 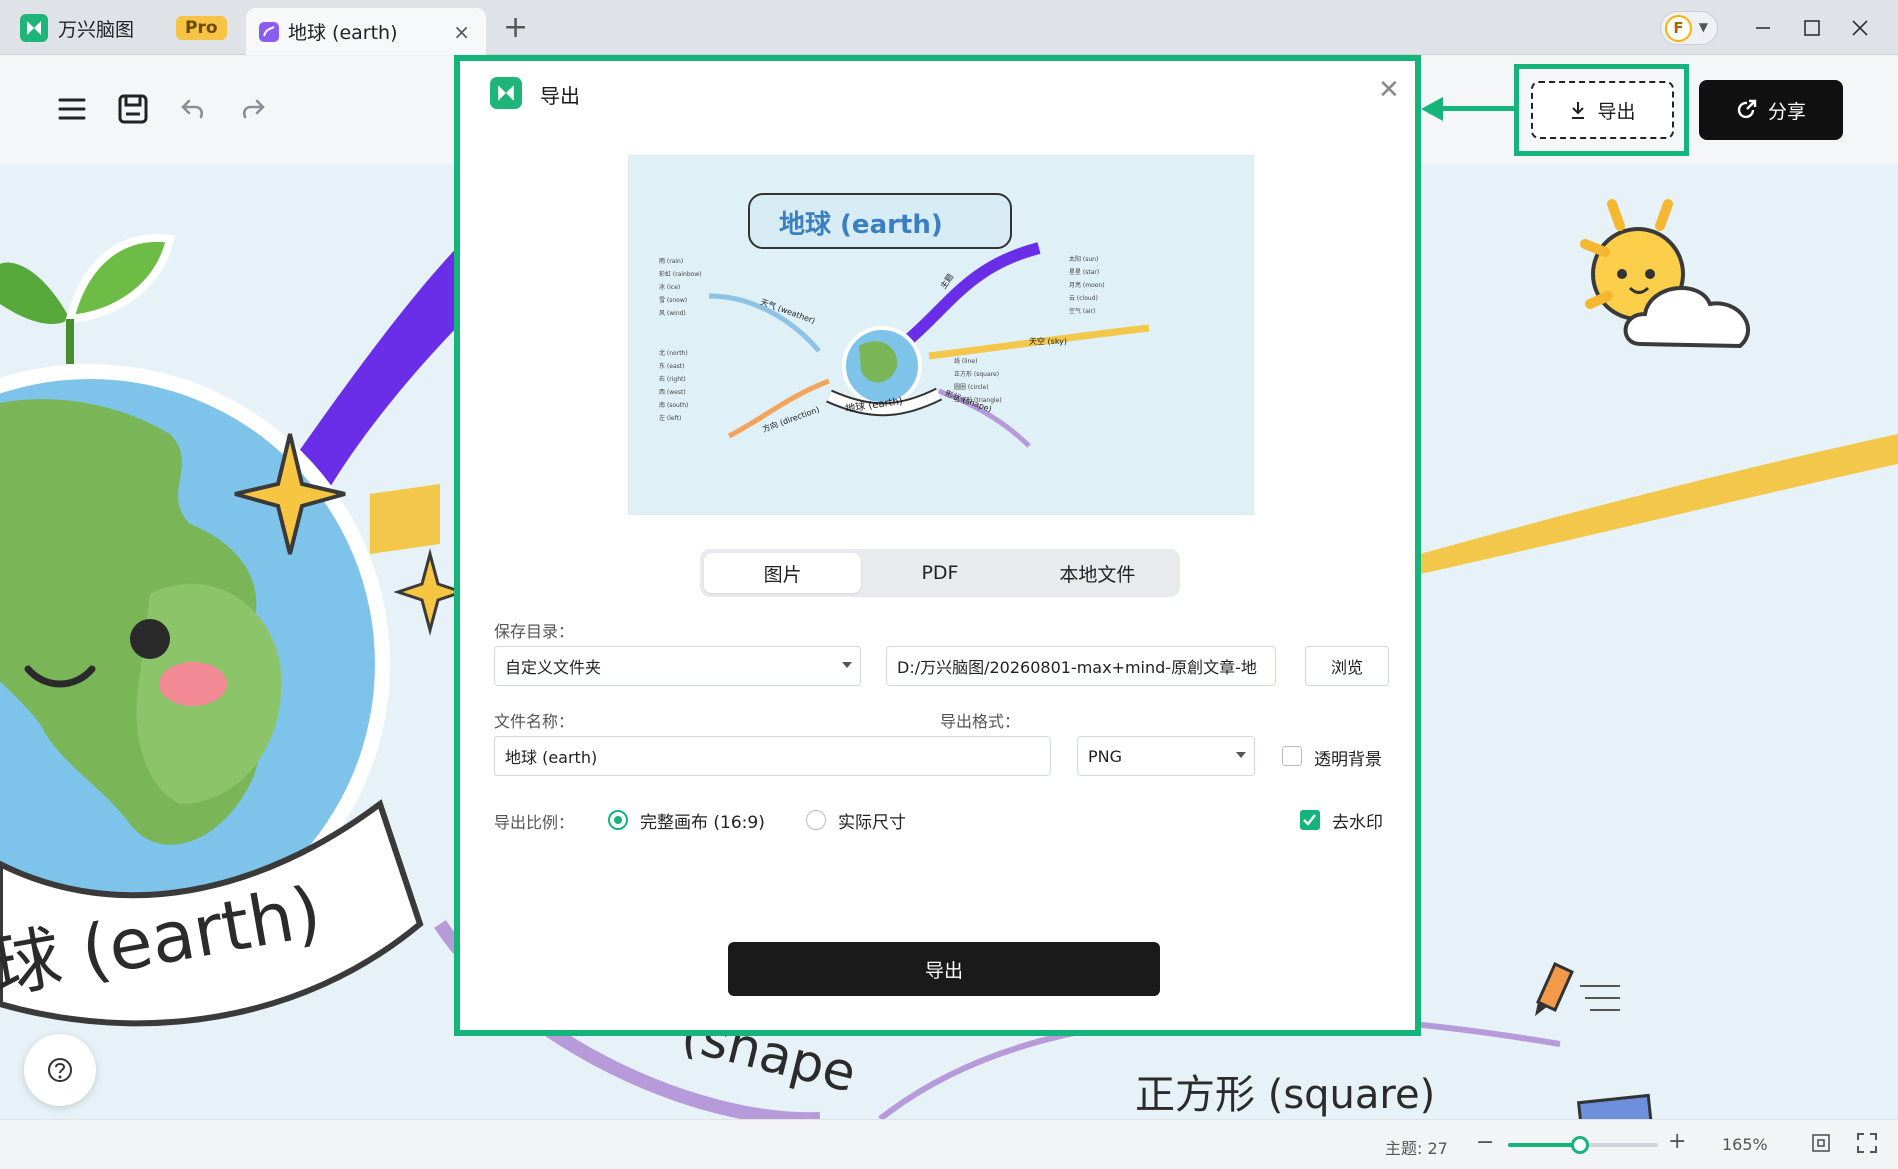 What do you see at coordinates (1389, 90) in the screenshot?
I see `dialog-close-icon: ✕` at bounding box center [1389, 90].